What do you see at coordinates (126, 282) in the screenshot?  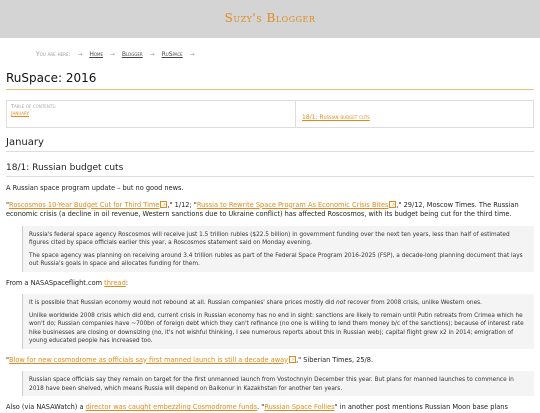 I see `text-span: :` at bounding box center [126, 282].